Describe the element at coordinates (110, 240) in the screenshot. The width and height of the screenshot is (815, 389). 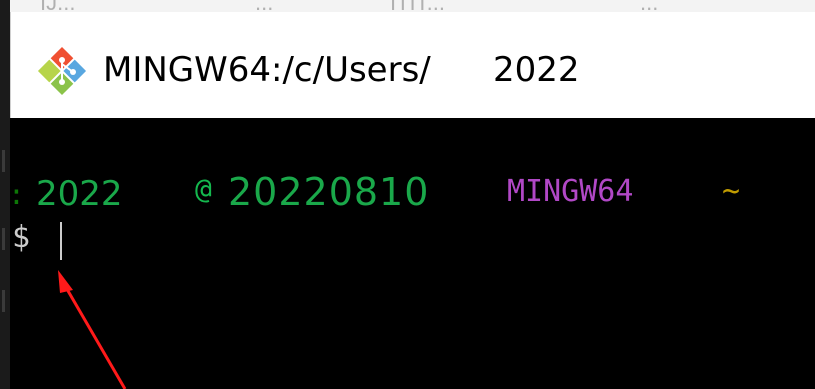
I see `command-line: $` at that location.